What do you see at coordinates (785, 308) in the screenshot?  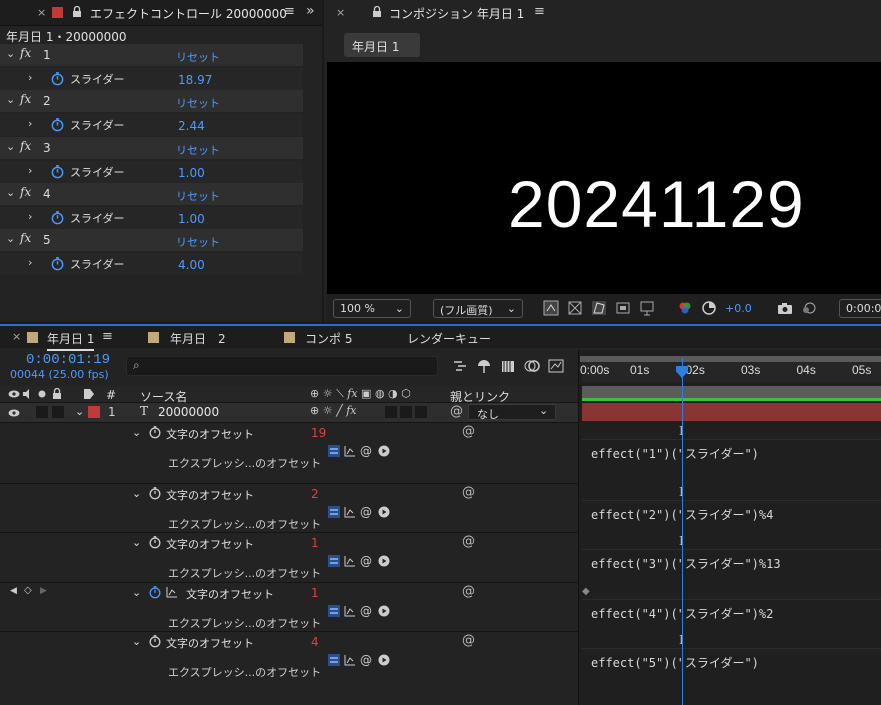 I see `camera-icon` at bounding box center [785, 308].